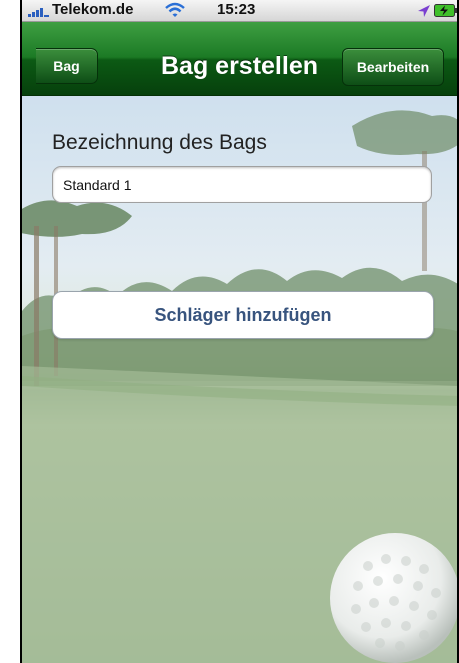 Image resolution: width=459 pixels, height=663 pixels. What do you see at coordinates (243, 315) in the screenshot?
I see `add-club-button: Schläger hinzufügen` at bounding box center [243, 315].